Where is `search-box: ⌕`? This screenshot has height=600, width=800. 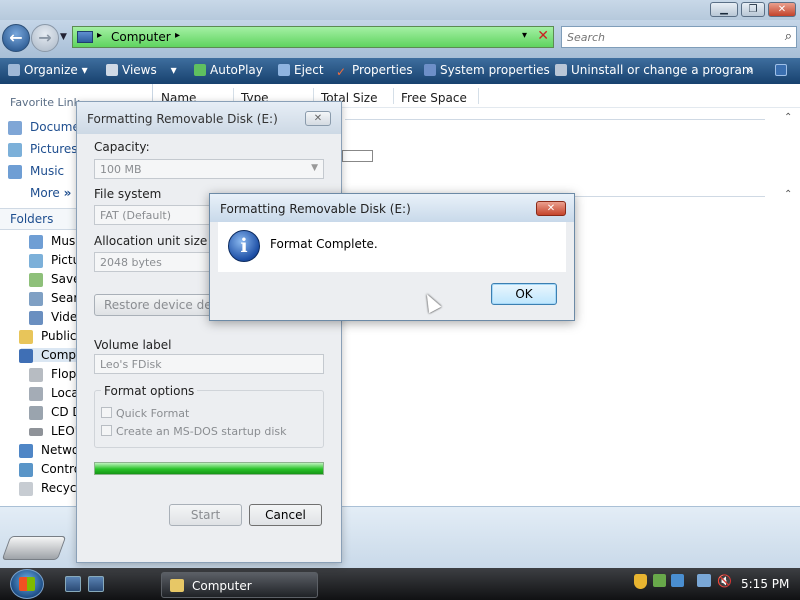
search-box: ⌕ is located at coordinates (679, 37).